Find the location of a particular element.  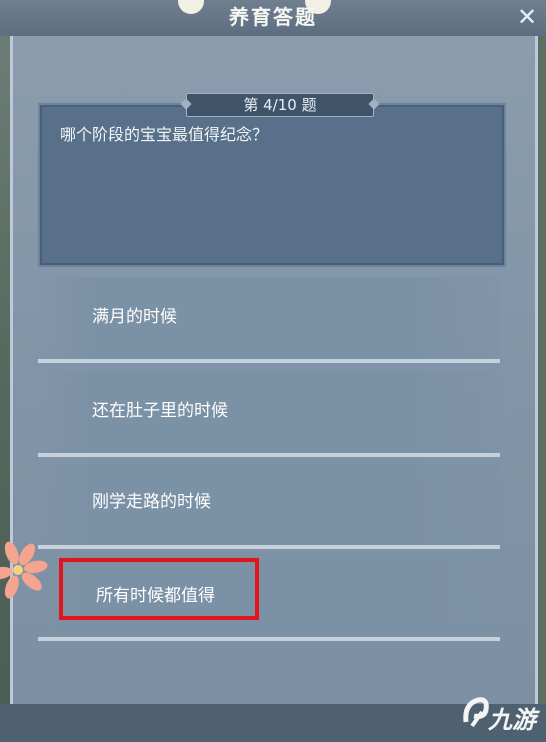

option-label: 还在肚子里的时候 is located at coordinates (160, 411).